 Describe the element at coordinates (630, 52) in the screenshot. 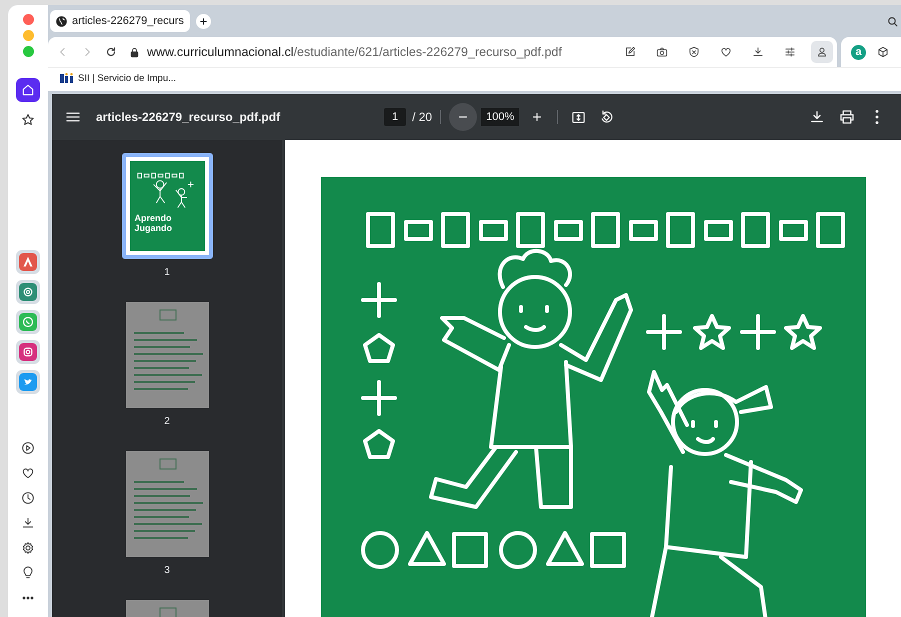

I see `edit-icon` at that location.